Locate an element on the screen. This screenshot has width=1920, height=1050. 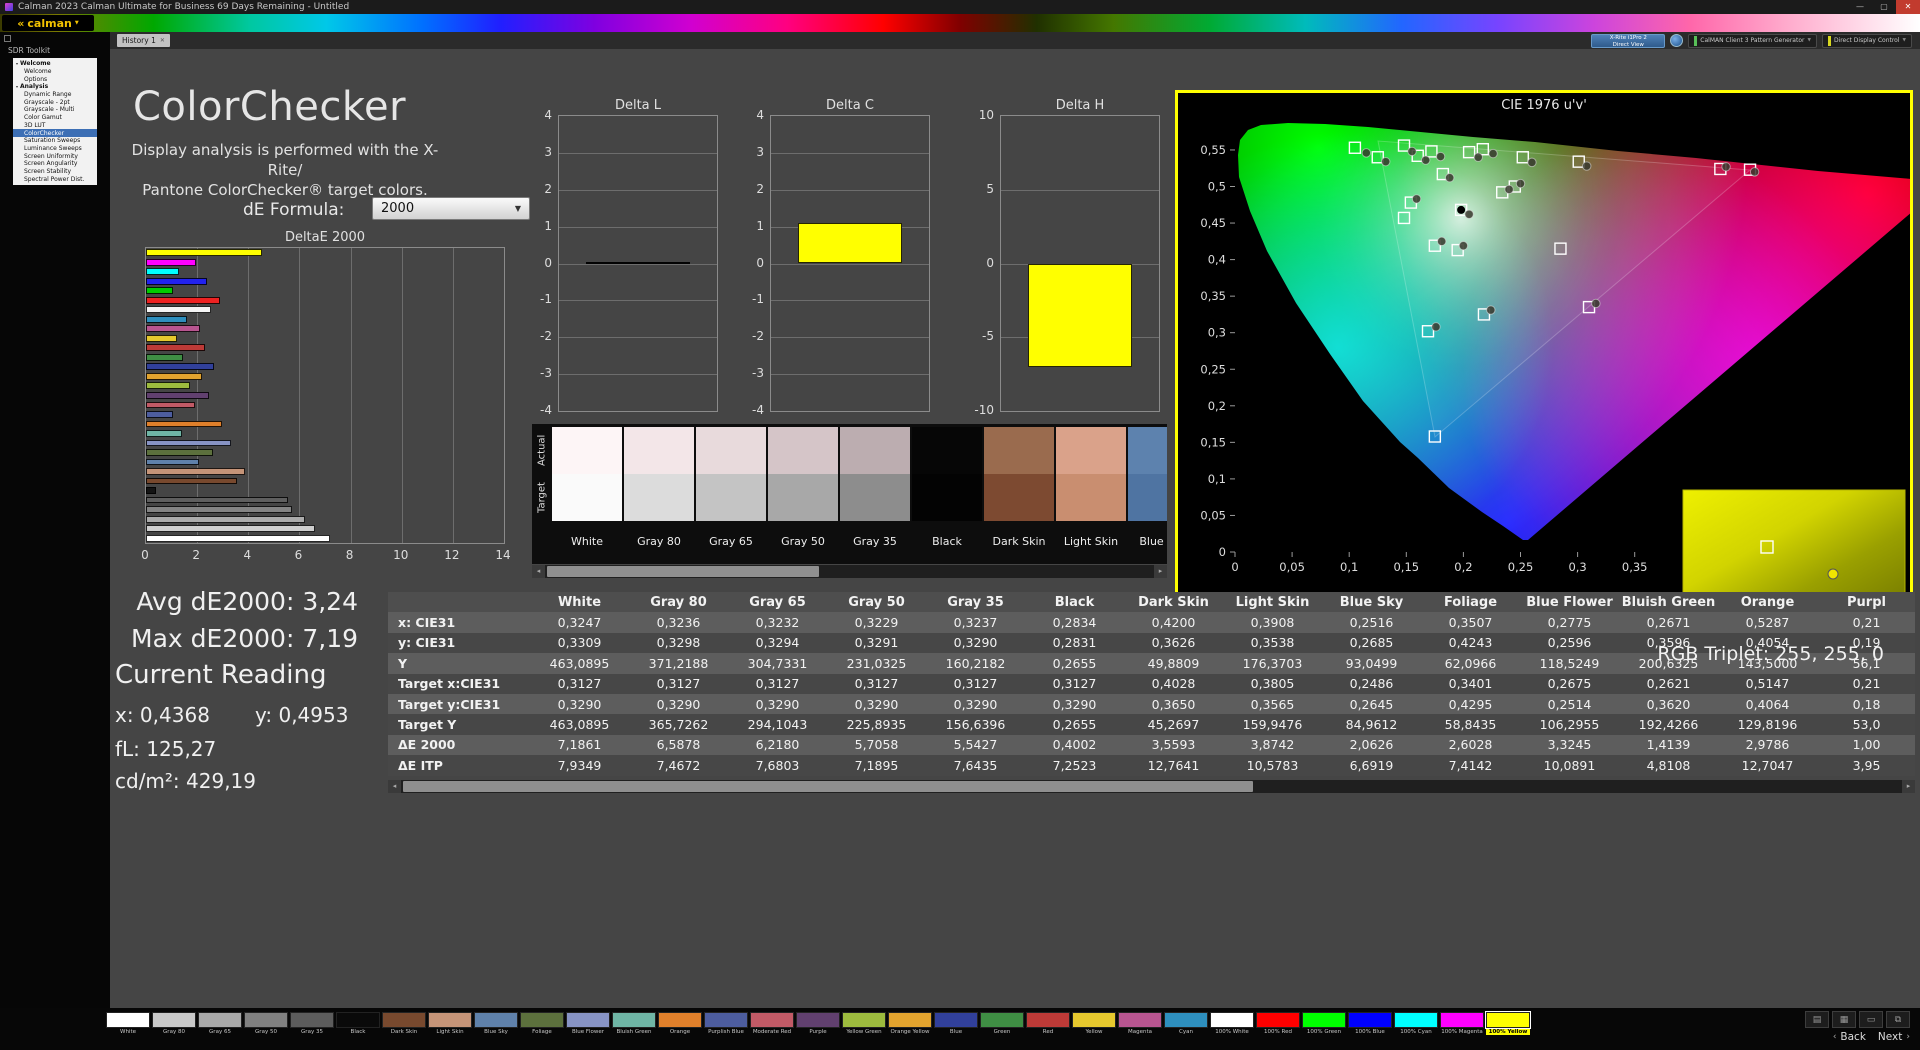
sidebar-item-screen-stability: Screen Stability is located at coordinates (55, 172).